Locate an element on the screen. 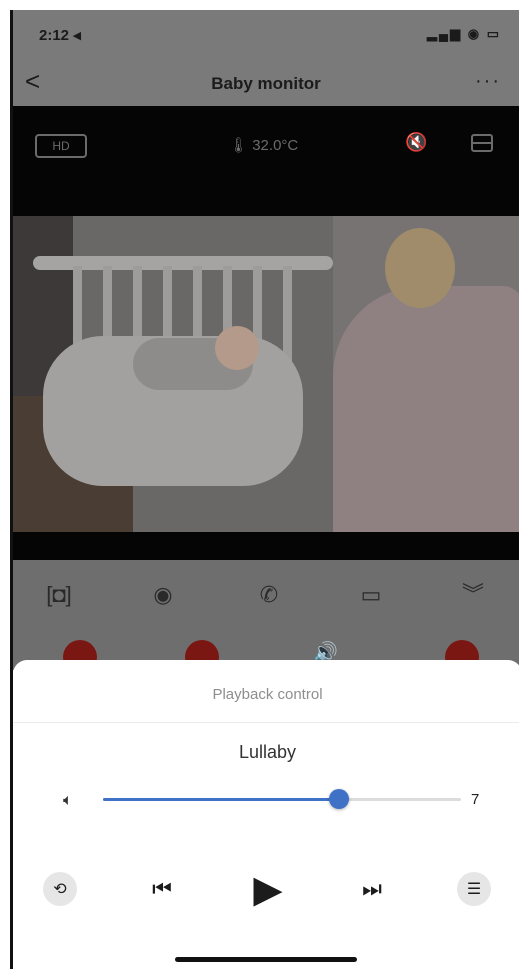  layout-toggle-icon is located at coordinates (482, 143).